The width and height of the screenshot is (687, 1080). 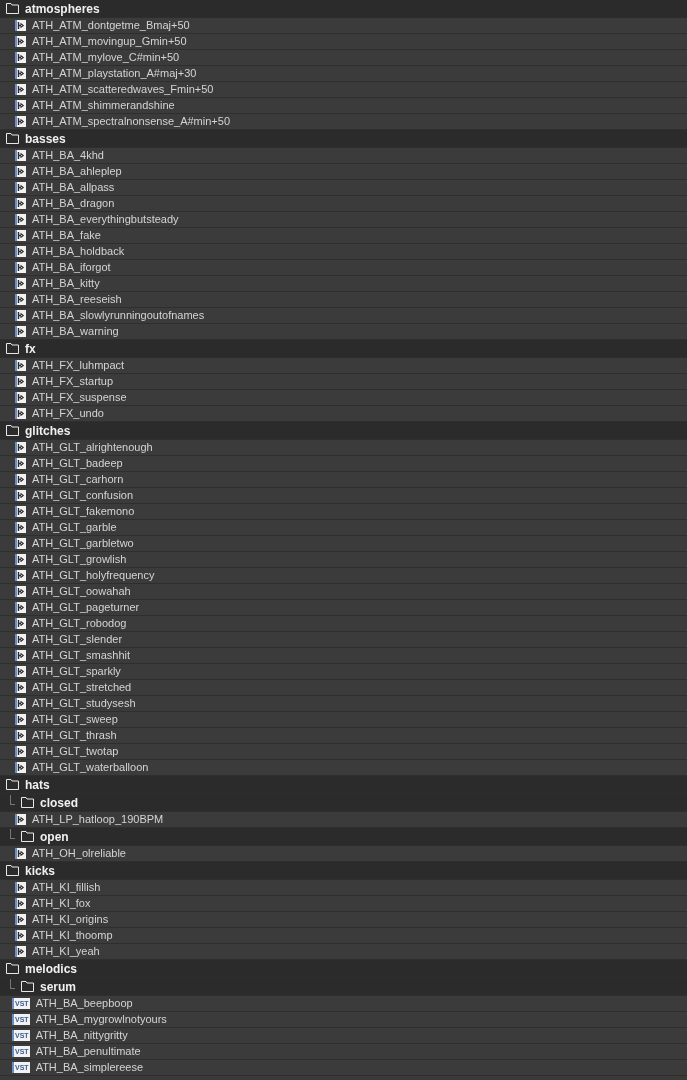 I want to click on file-name: ATH_GLT_alrightenough, so click(x=92, y=447).